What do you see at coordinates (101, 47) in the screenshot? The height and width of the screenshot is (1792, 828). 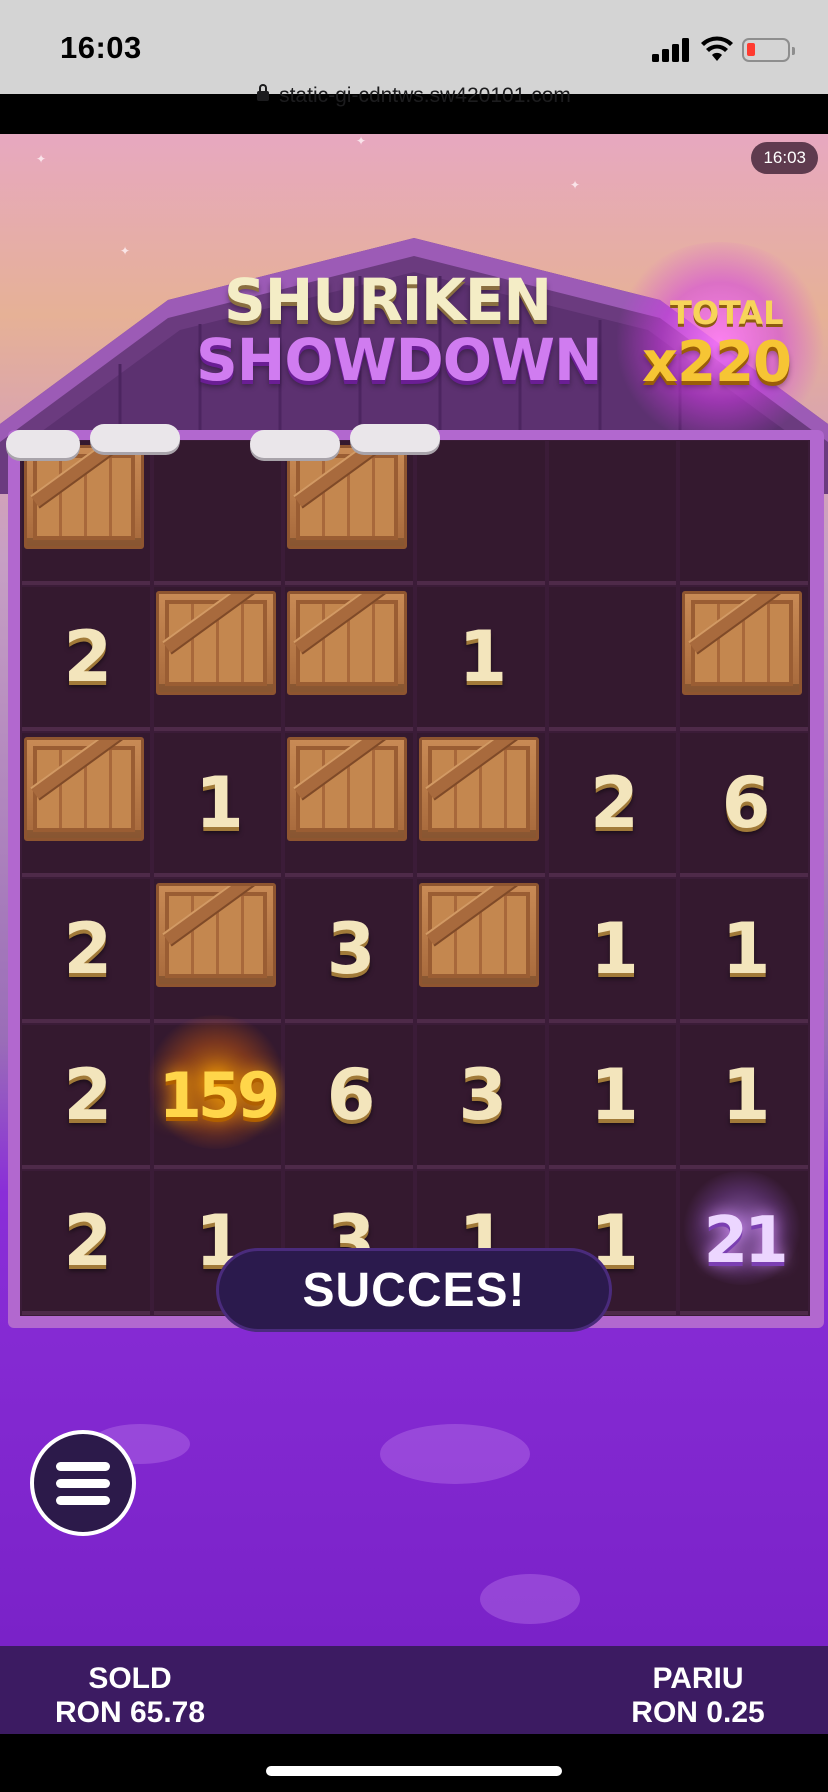 I see `status-time: 16:03` at bounding box center [101, 47].